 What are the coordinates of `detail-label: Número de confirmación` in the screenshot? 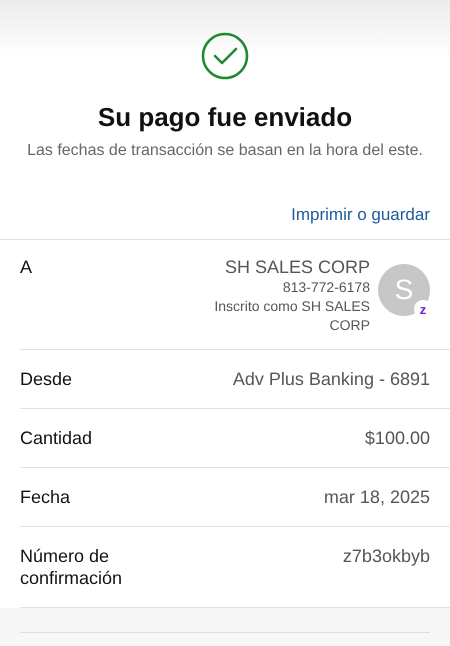 It's located at (72, 567).